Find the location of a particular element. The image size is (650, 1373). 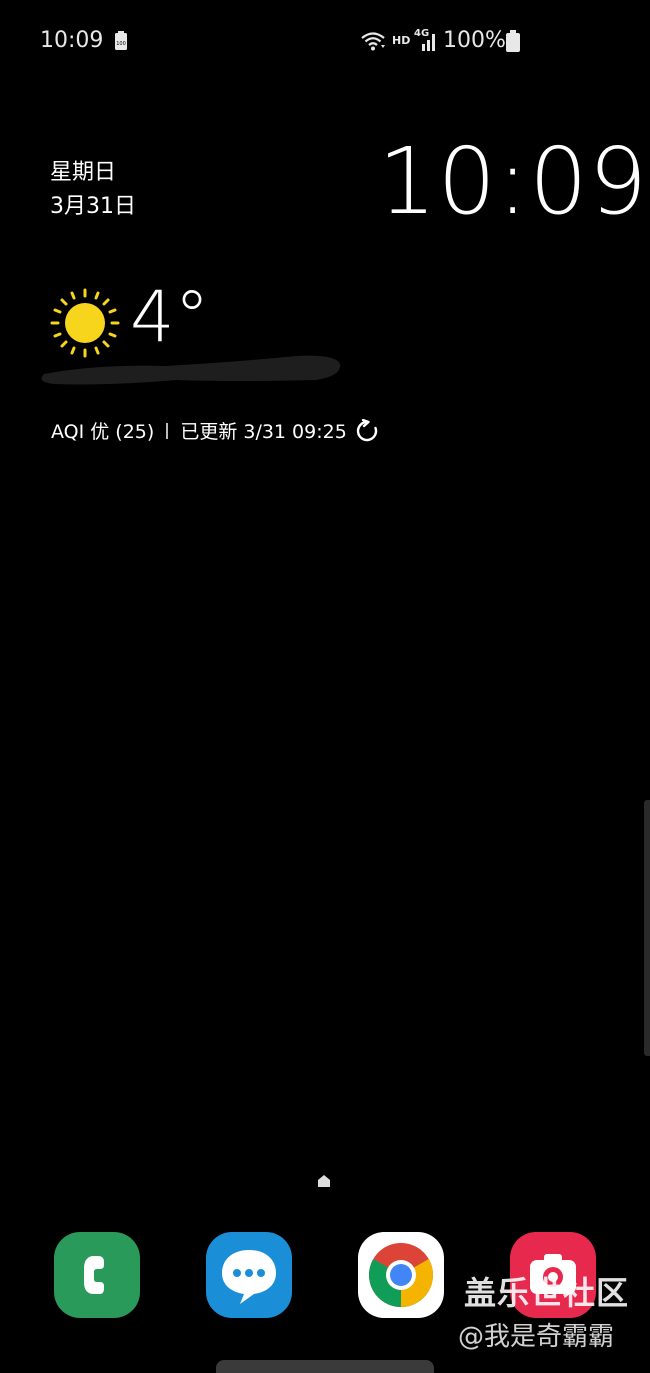

weekday-label: 星期日 is located at coordinates (83, 172).